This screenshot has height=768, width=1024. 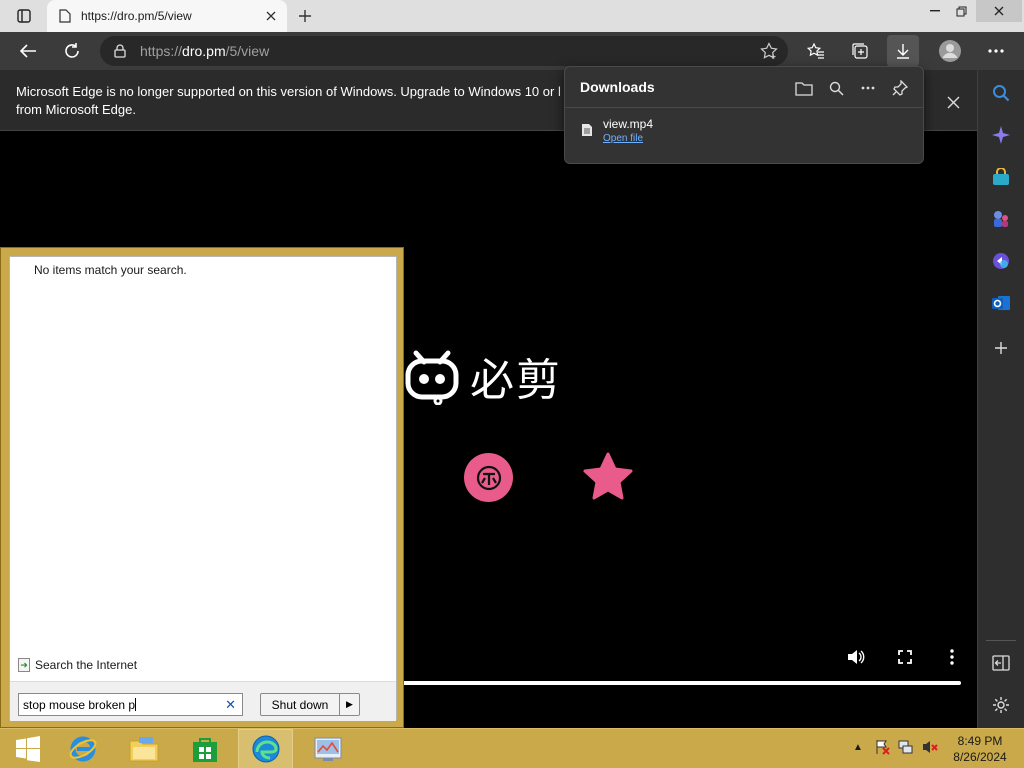 I want to click on copilot-logo-icon, so click(x=1001, y=261).